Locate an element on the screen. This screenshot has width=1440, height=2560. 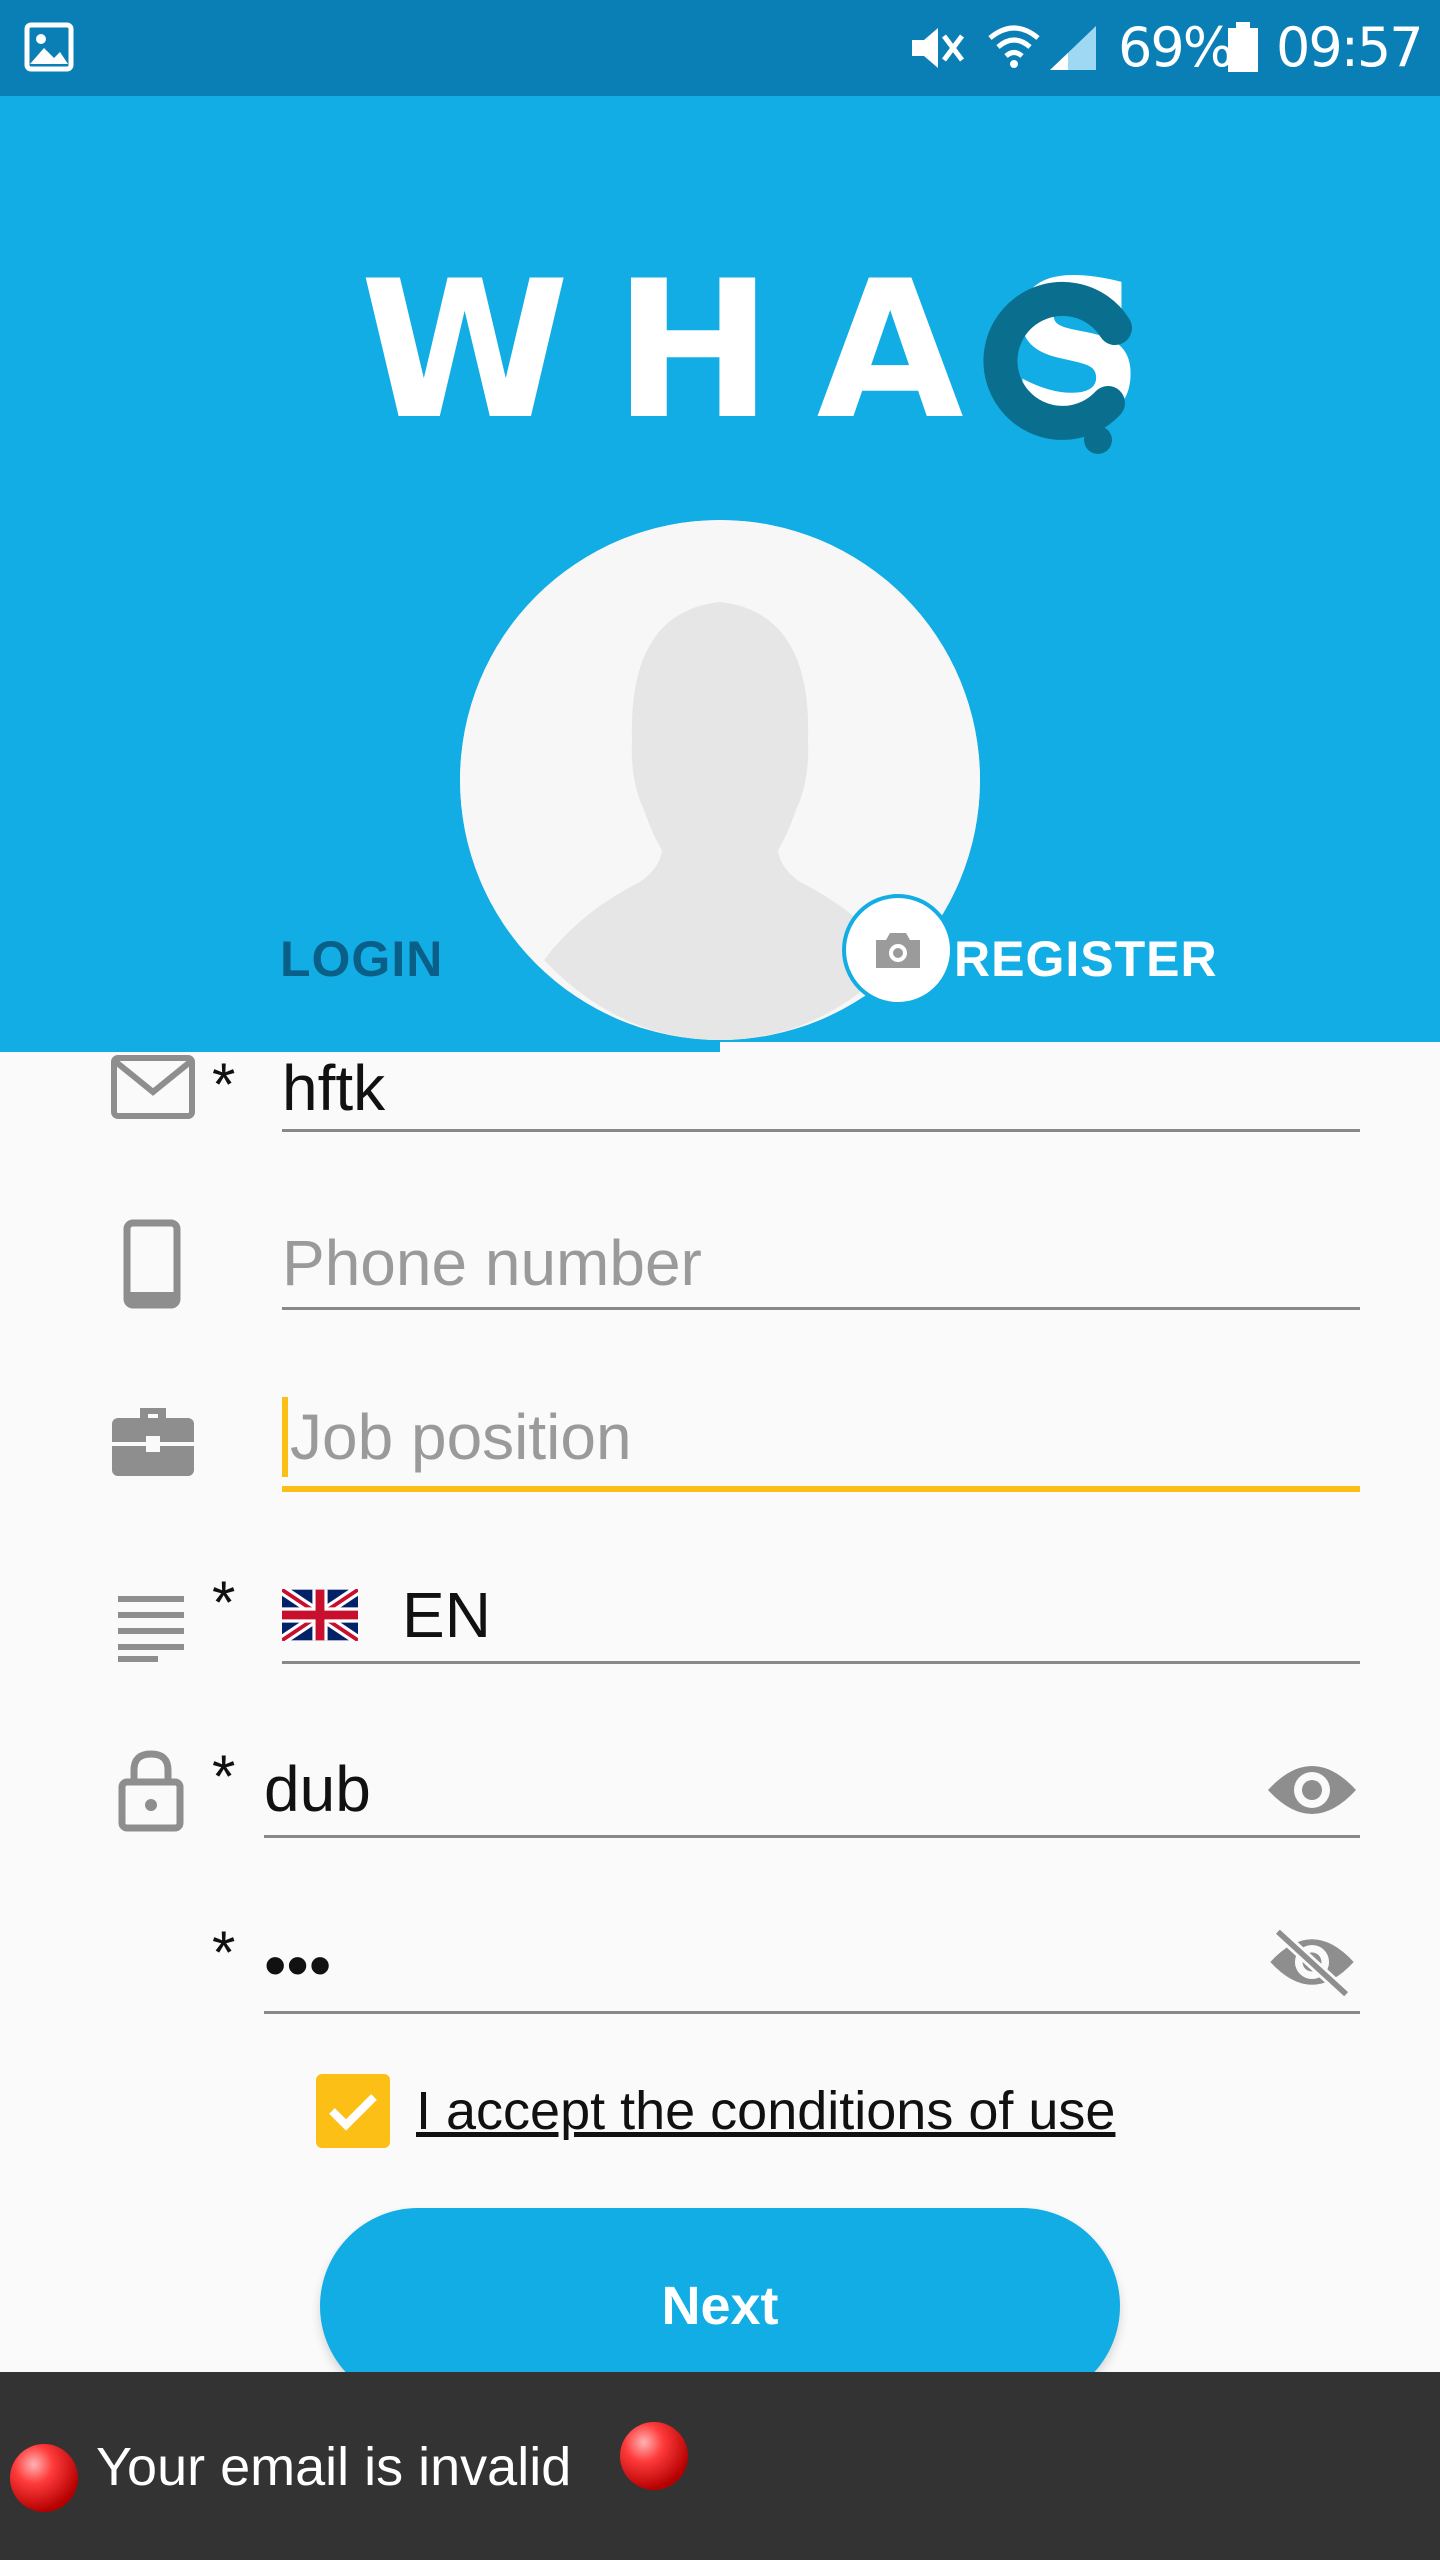
checkmark-icon is located at coordinates (353, 2112).